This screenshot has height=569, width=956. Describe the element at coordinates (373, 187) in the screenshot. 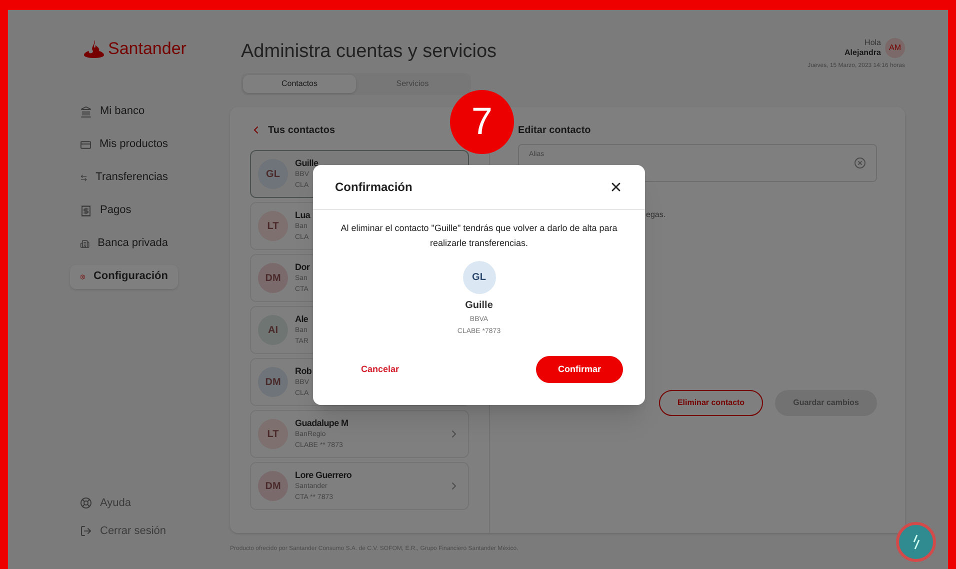

I see `dialog-title: Confirmación` at that location.